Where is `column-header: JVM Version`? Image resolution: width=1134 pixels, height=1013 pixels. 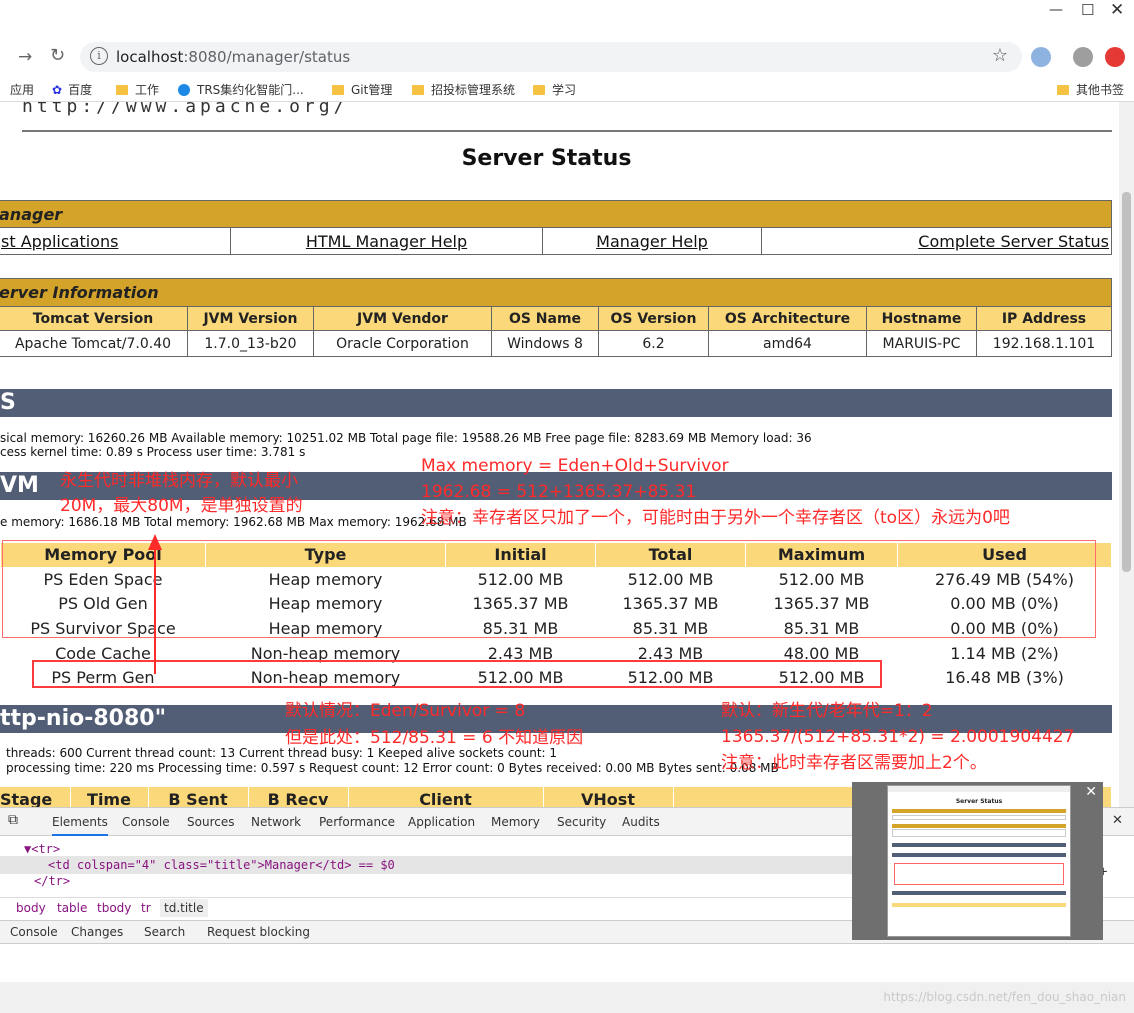
column-header: JVM Version is located at coordinates (250, 318).